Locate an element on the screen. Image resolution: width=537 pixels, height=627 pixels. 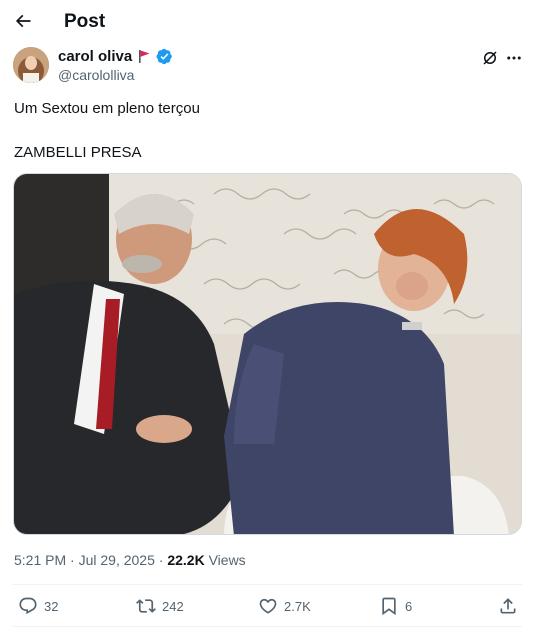
views-count: 22.2K is located at coordinates (186, 560).